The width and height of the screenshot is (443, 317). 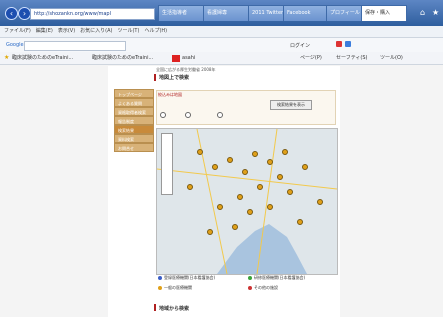 What do you see at coordinates (155, 77) in the screenshot?
I see `heading-marker` at bounding box center [155, 77].